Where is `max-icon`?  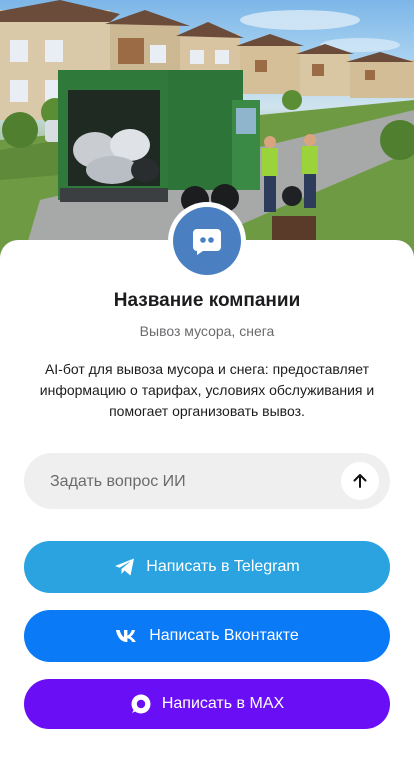
max-icon is located at coordinates (141, 704).